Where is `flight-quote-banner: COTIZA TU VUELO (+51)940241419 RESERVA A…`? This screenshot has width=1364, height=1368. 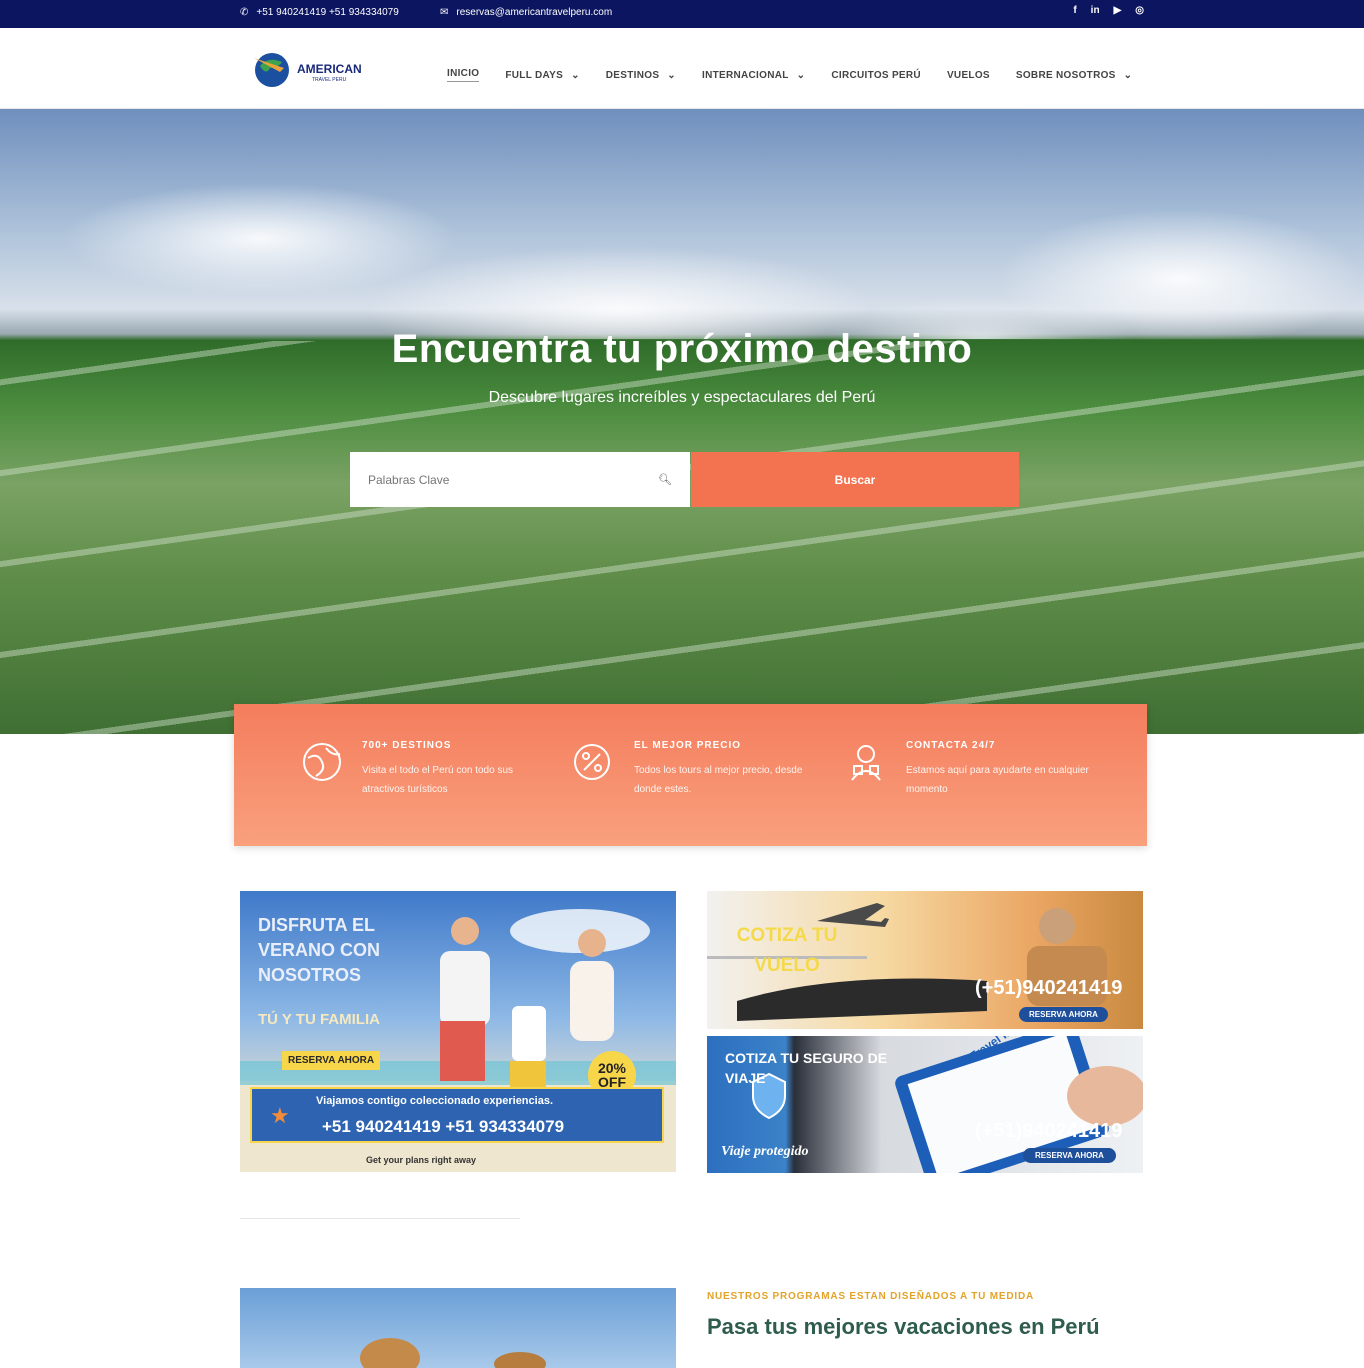 flight-quote-banner: COTIZA TU VUELO (+51)940241419 RESERVA A… is located at coordinates (925, 960).